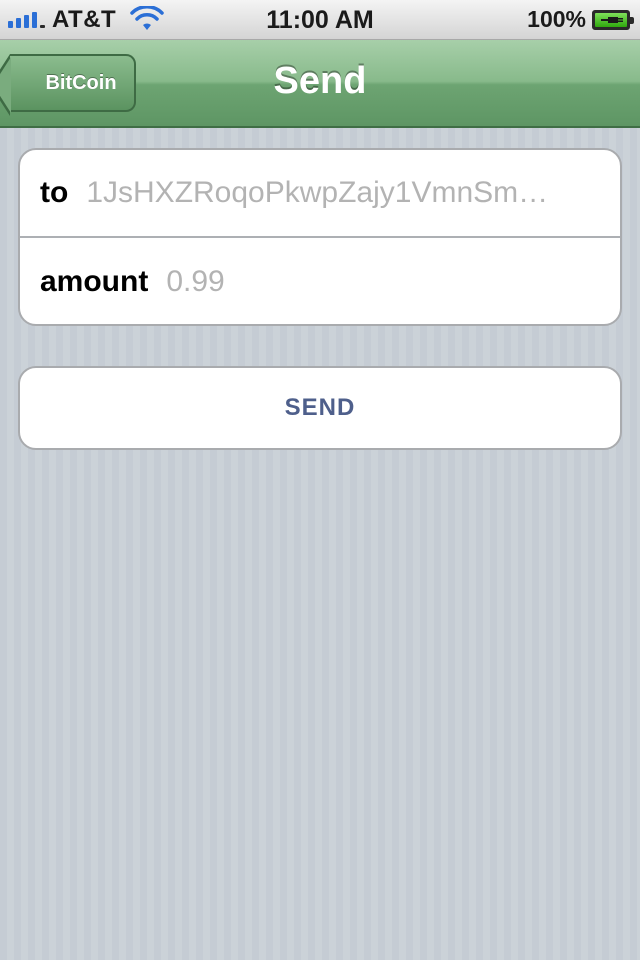 The image size is (640, 960). What do you see at coordinates (556, 19) in the screenshot?
I see `battery-percent: 100%` at bounding box center [556, 19].